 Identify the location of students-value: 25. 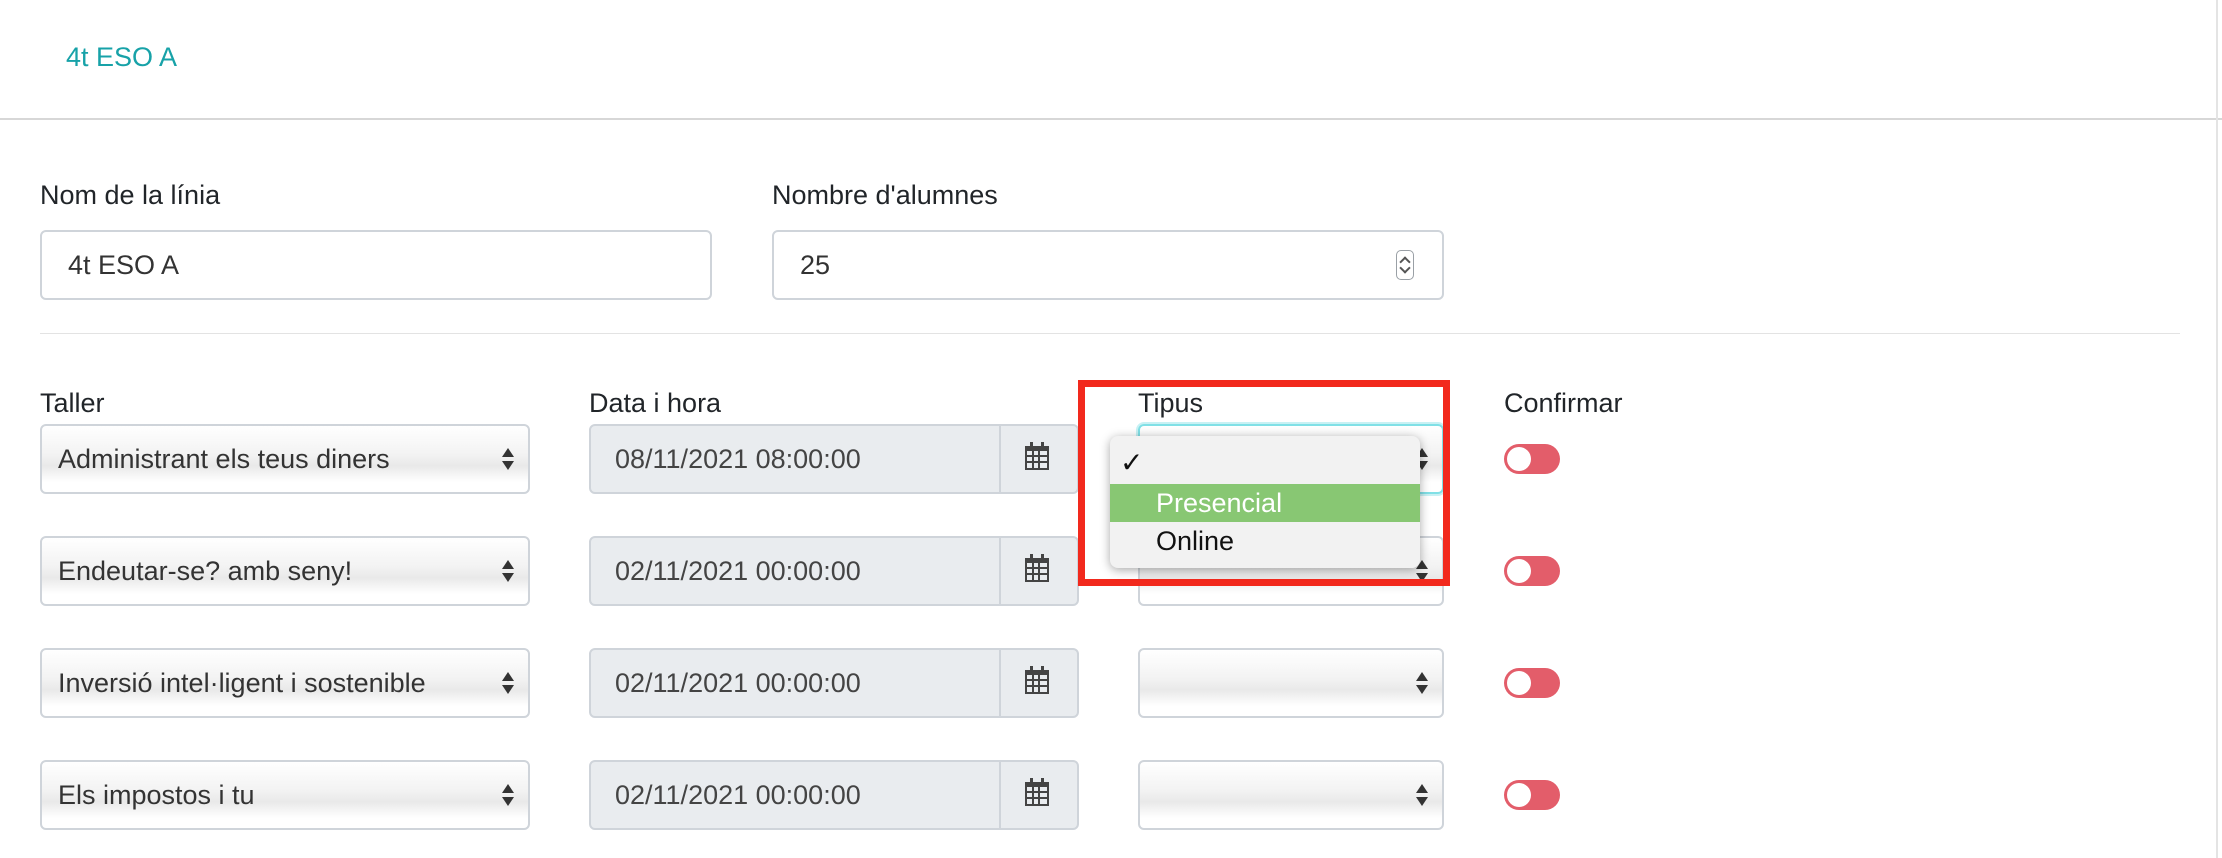
(815, 265).